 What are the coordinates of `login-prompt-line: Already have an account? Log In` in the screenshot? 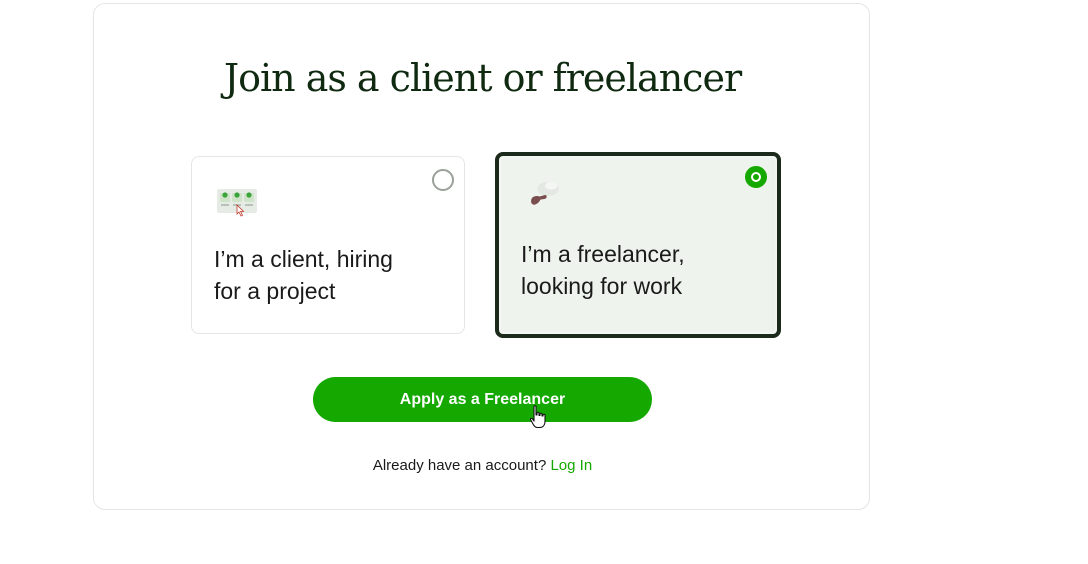 It's located at (482, 465).